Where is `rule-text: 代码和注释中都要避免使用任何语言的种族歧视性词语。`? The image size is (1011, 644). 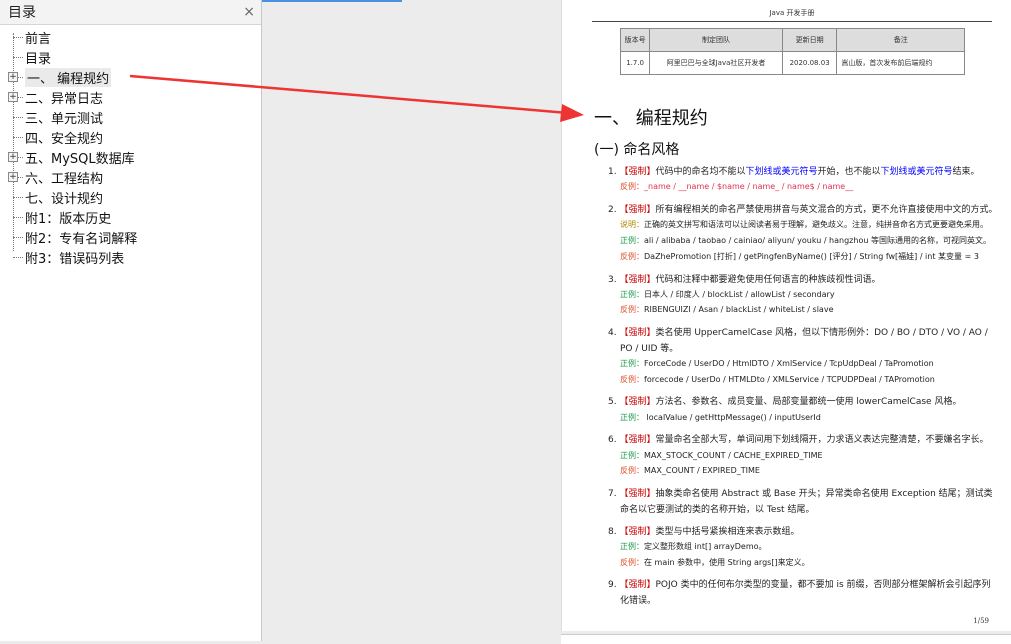 rule-text: 代码和注释中都要避免使用任何语言的种族歧视性词语。 is located at coordinates (768, 280).